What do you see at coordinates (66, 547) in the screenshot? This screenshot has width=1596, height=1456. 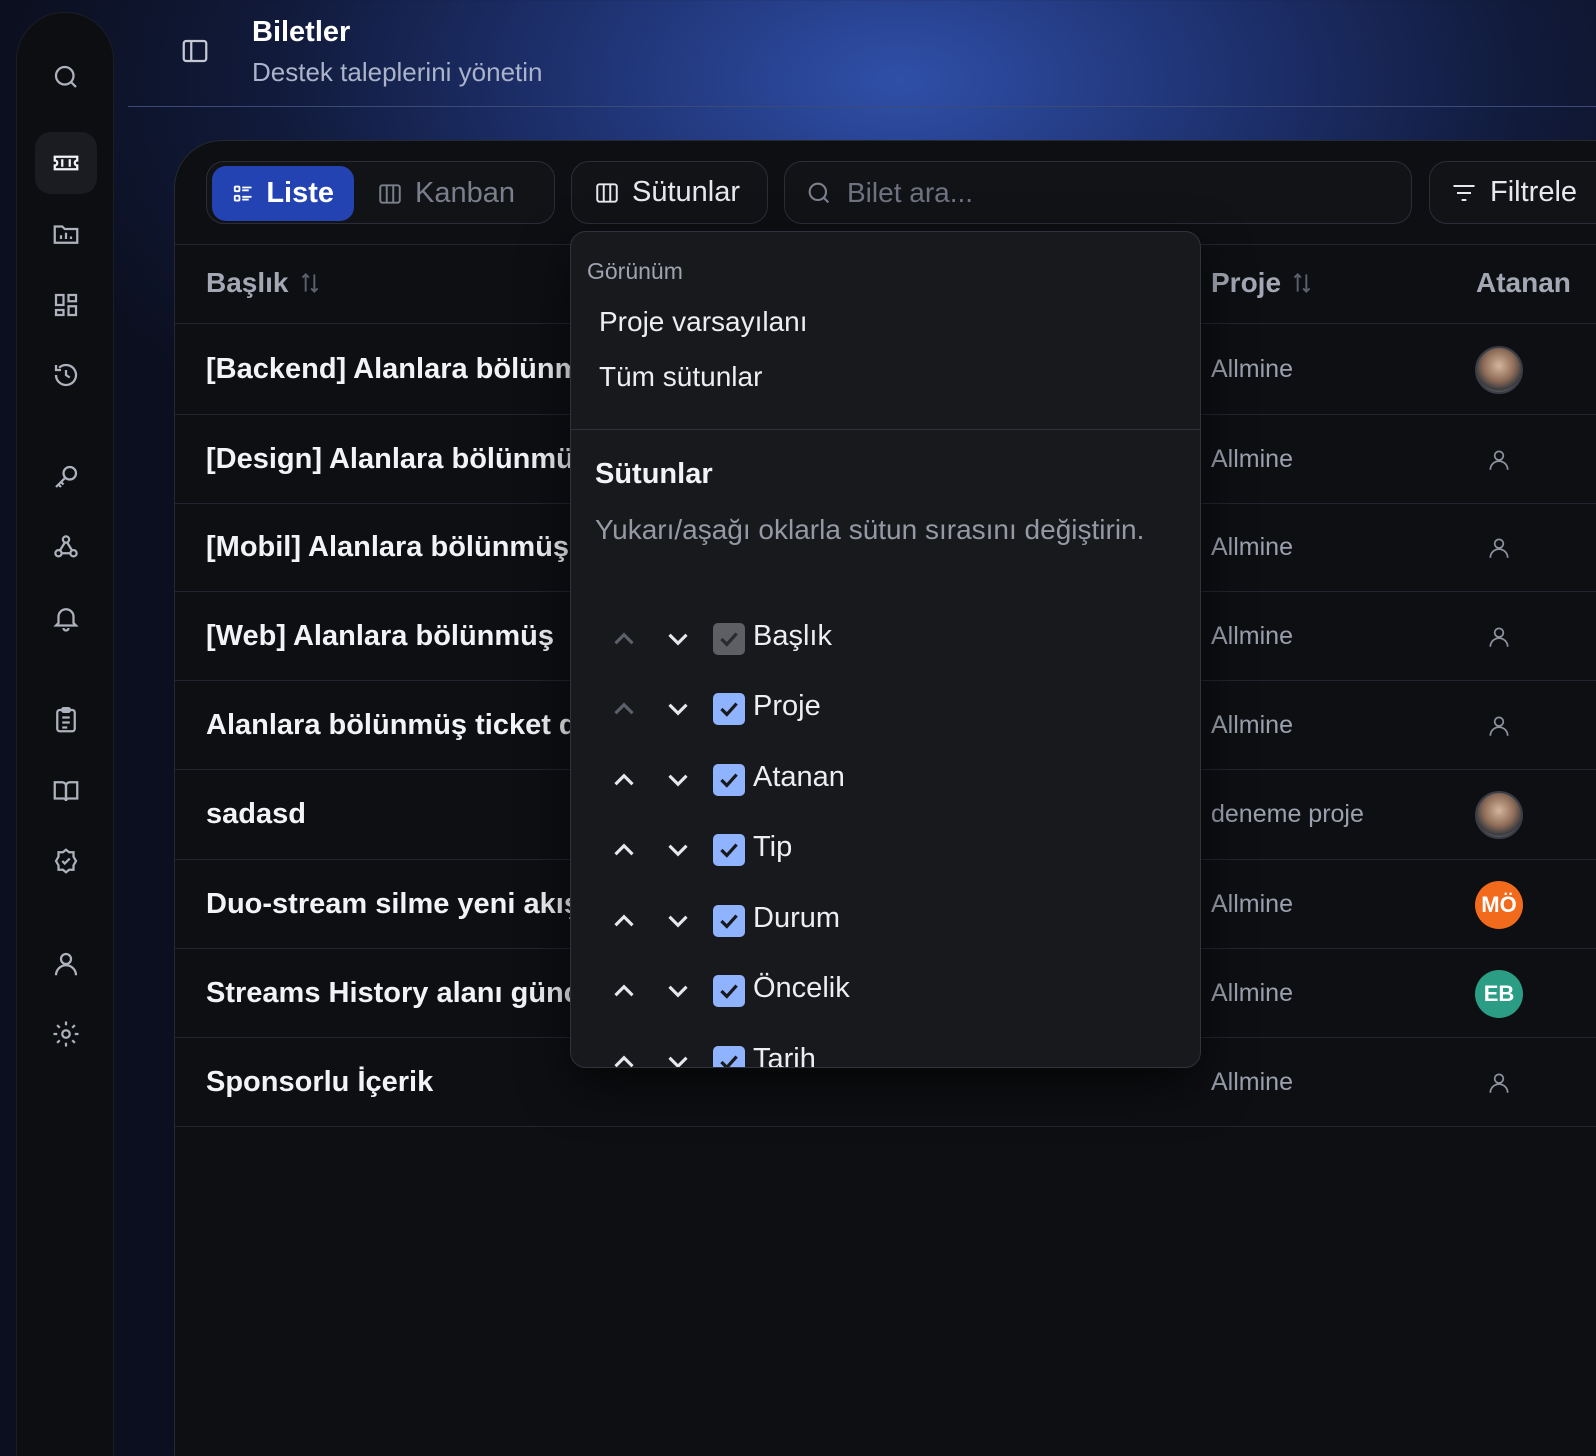 I see `webhook-icon` at bounding box center [66, 547].